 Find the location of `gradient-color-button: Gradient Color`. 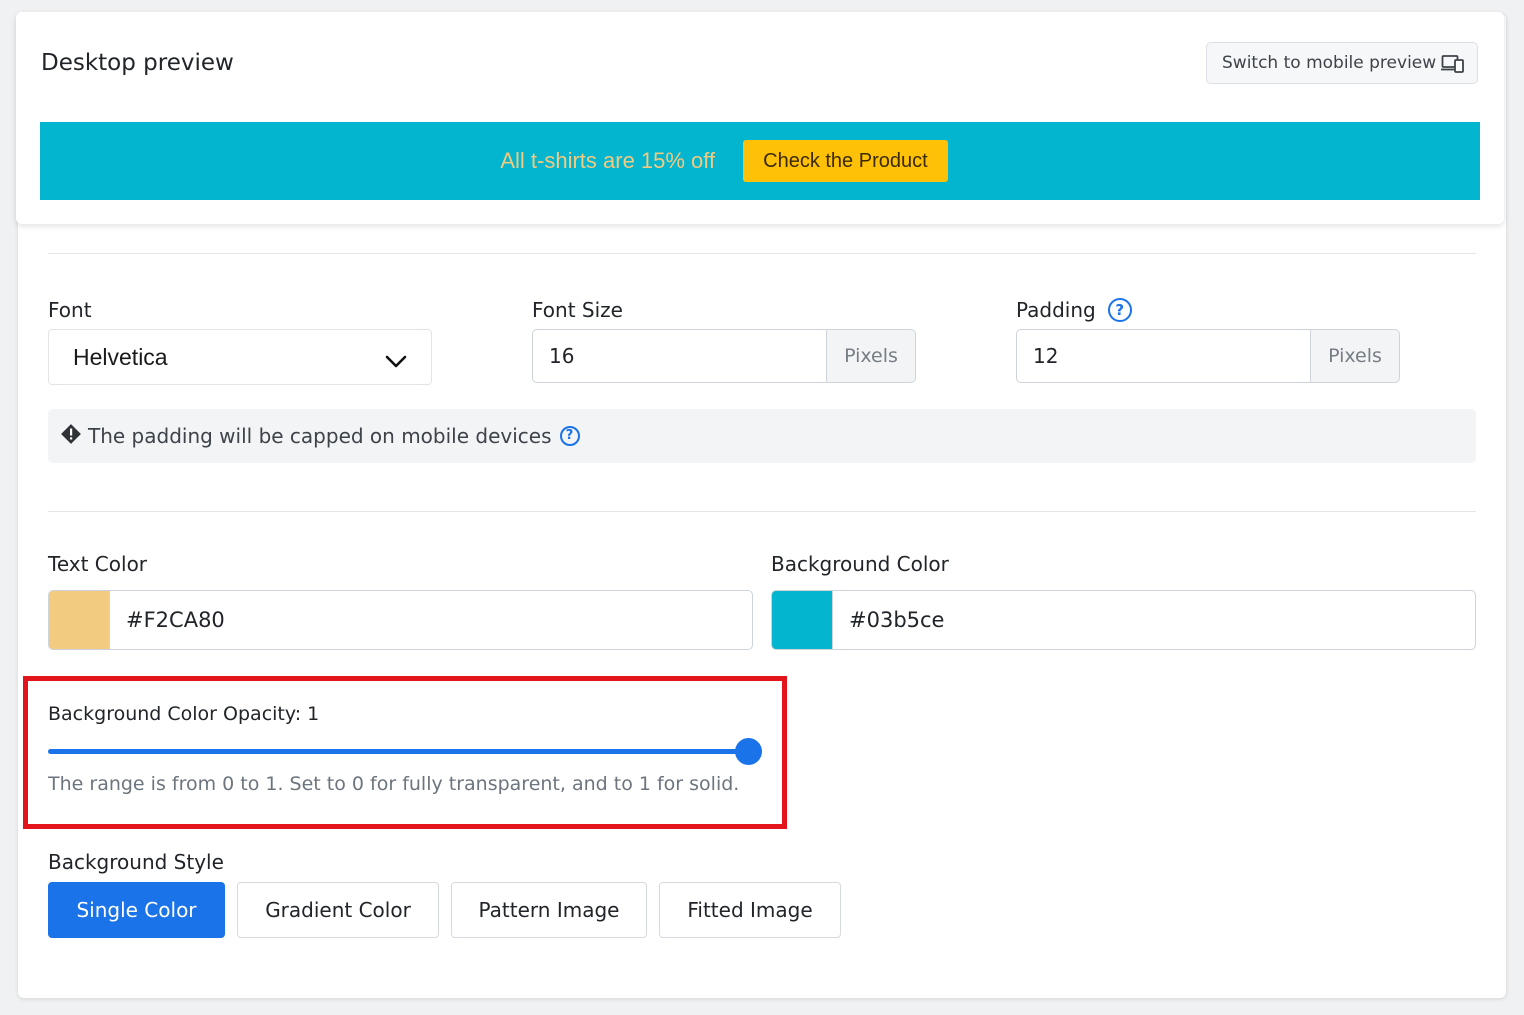

gradient-color-button: Gradient Color is located at coordinates (338, 910).